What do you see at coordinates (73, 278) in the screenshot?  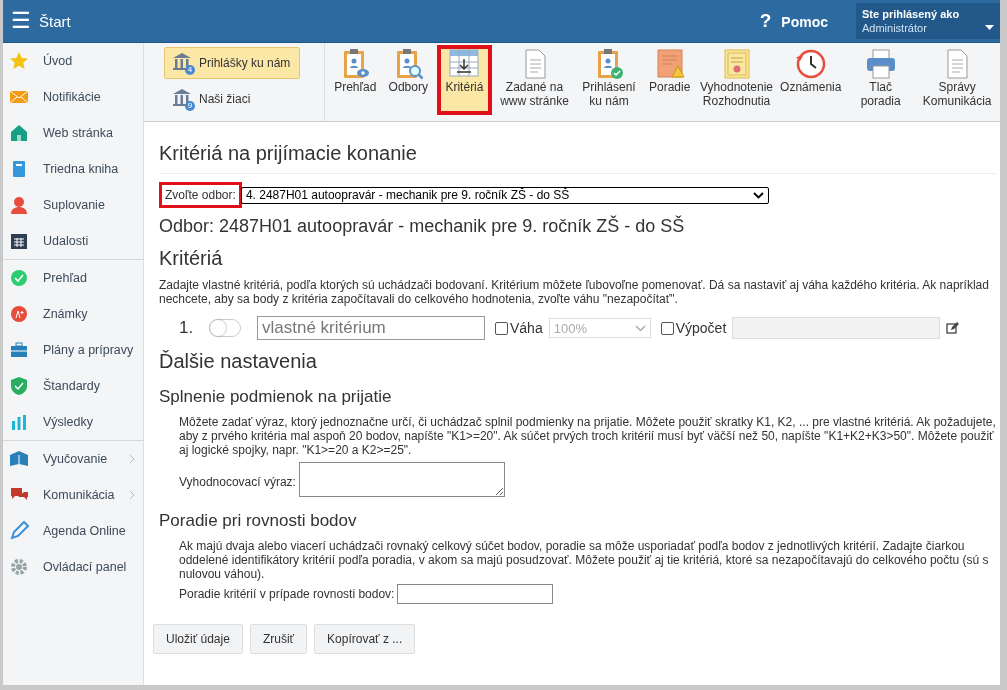 I see `sidebar-item: Prehľad` at bounding box center [73, 278].